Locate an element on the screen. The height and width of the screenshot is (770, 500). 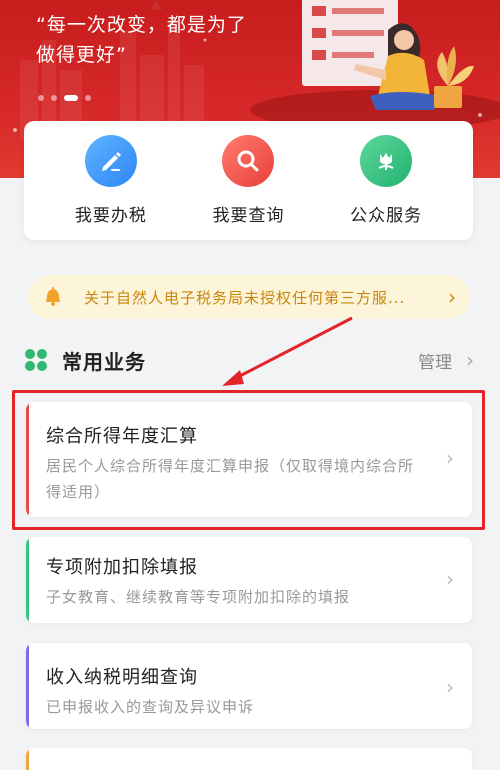
notice-bar: 关于自然人电子税务局未授权任何第三方服... › is located at coordinates (249, 297).